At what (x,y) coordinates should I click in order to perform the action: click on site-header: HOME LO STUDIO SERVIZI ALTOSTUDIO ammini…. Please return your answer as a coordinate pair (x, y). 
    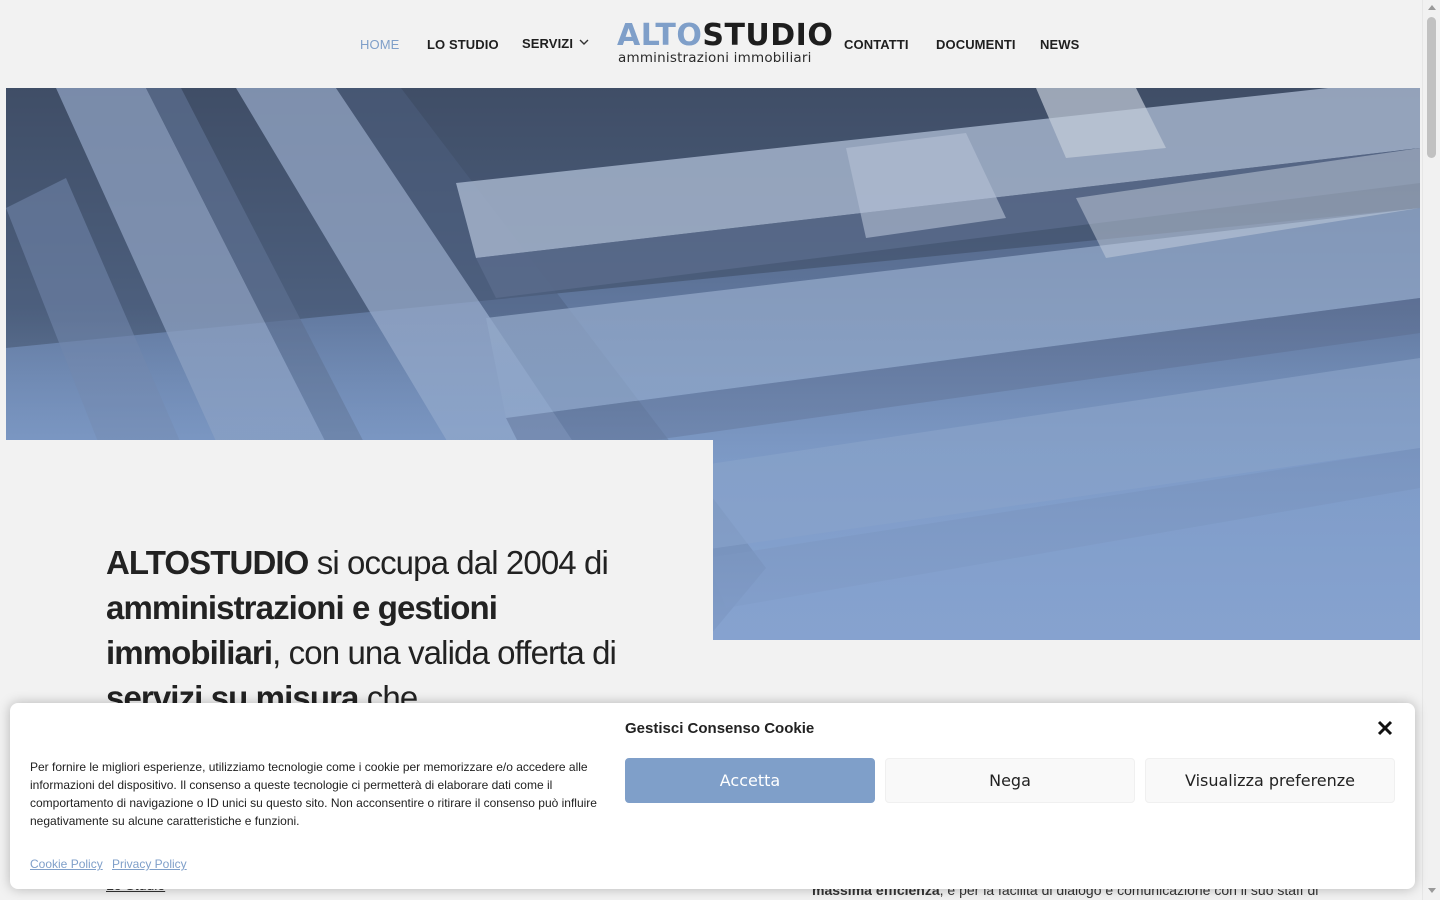
    Looking at the image, I should click on (711, 44).